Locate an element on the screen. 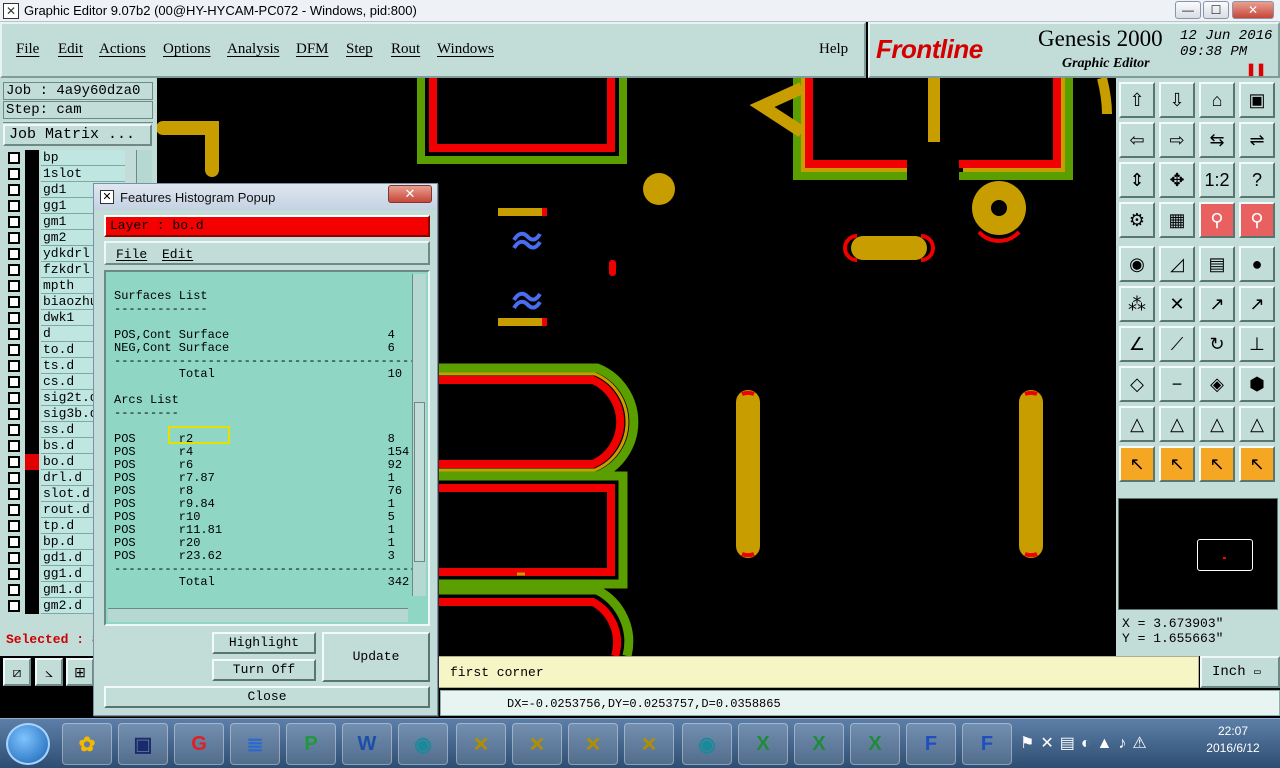 Image resolution: width=1280 pixels, height=768 pixels. overview-map is located at coordinates (1198, 554).